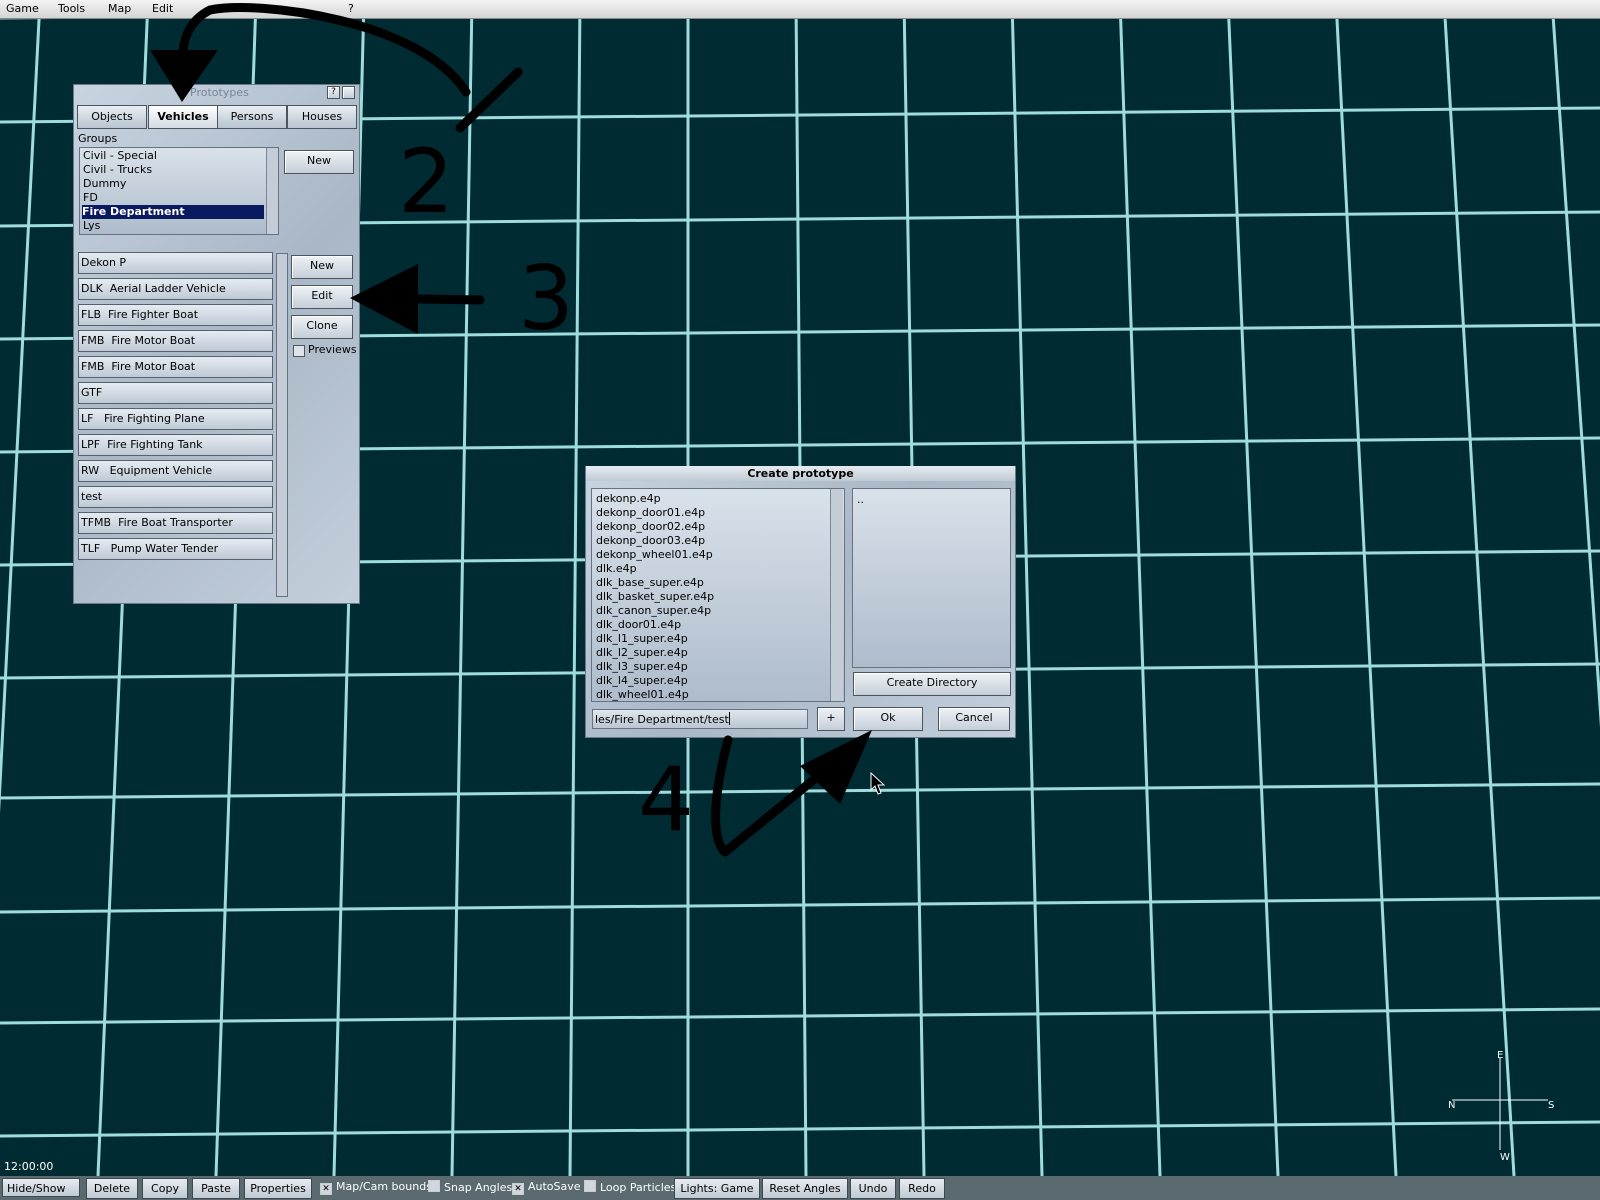 This screenshot has height=1200, width=1600. Describe the element at coordinates (546, 1187) in the screenshot. I see `autosave-checkbox: ✕ AutoSave` at that location.